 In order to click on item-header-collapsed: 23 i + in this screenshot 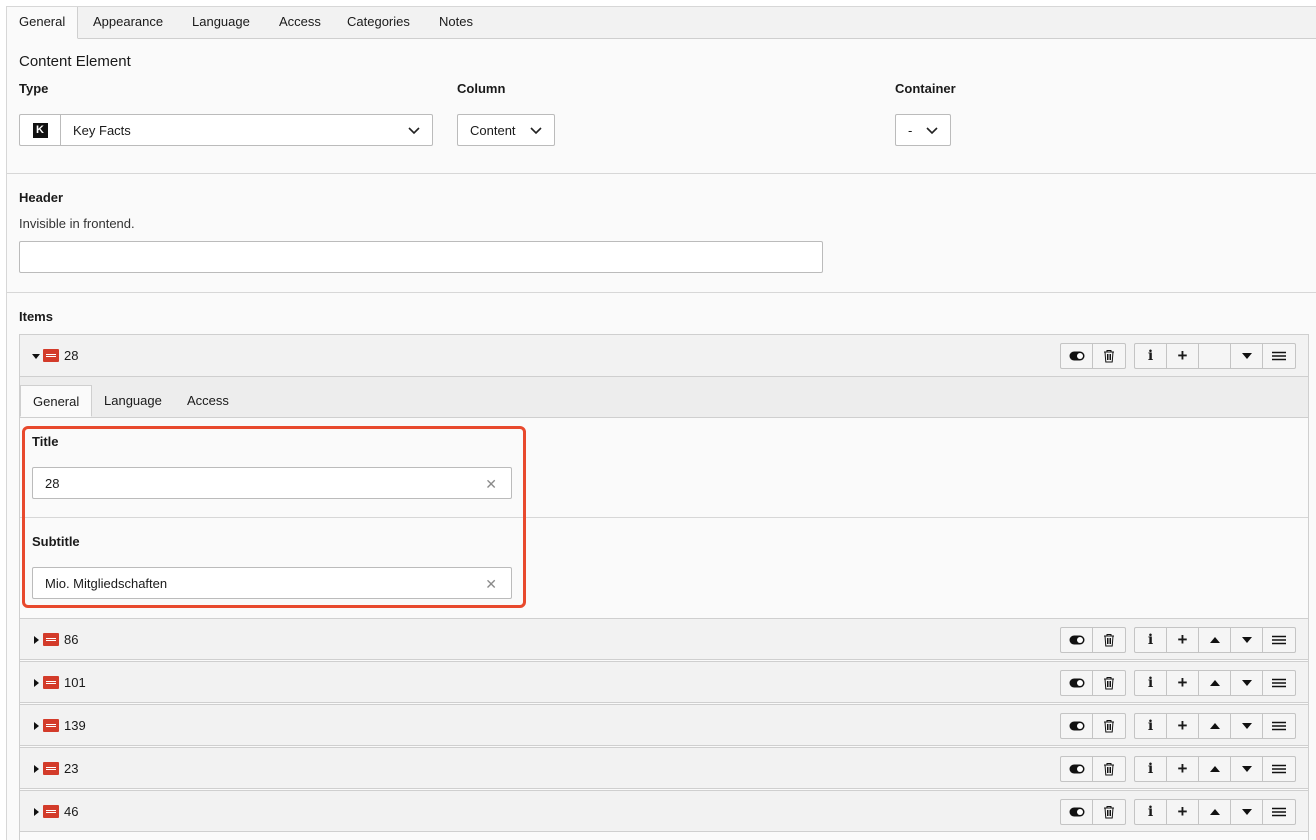, I will do `click(664, 768)`.